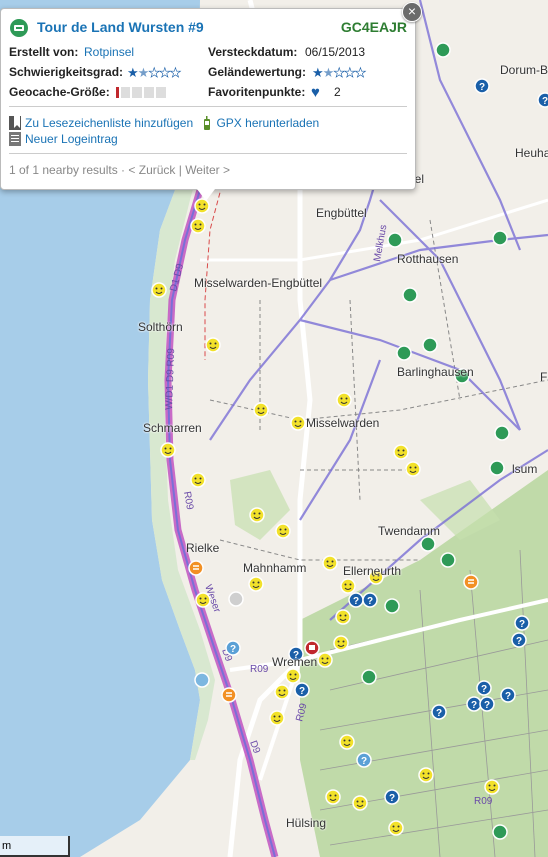  I want to click on gps-device-icon, so click(207, 123).